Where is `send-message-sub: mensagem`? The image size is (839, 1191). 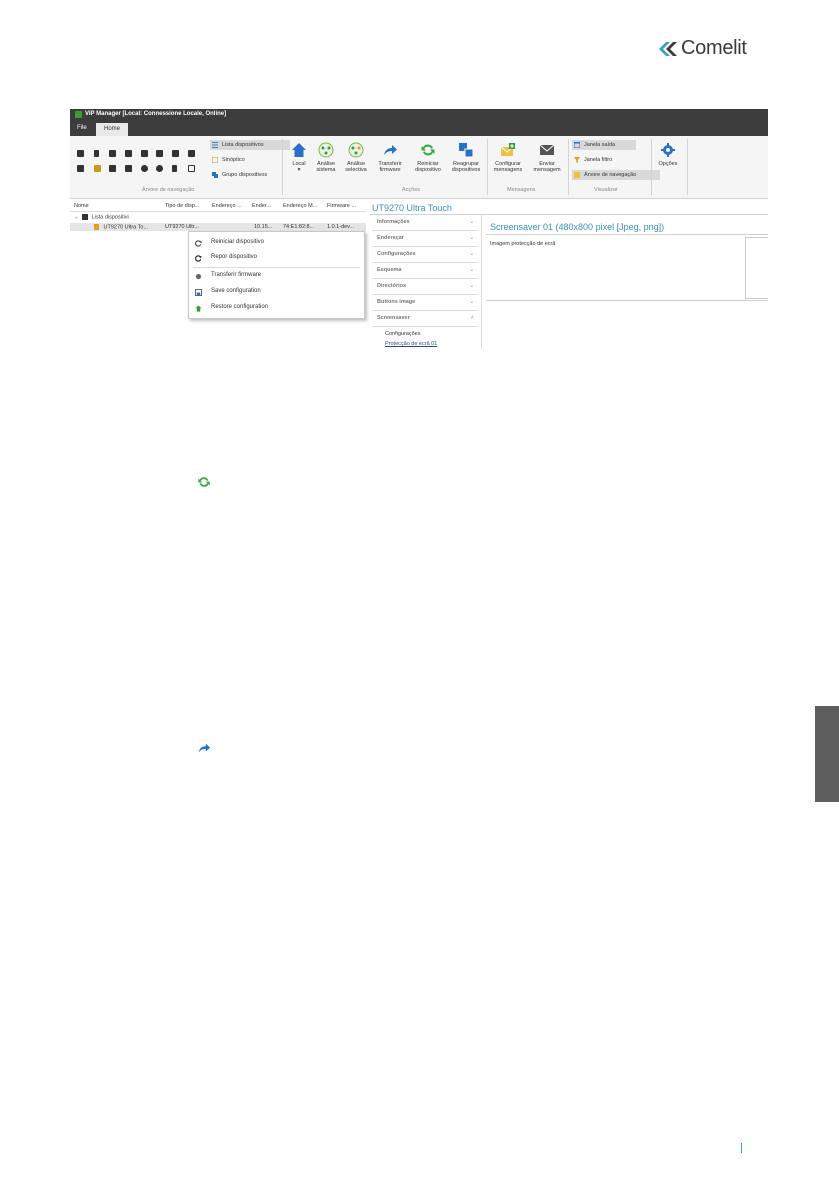 send-message-sub: mensagem is located at coordinates (547, 170).